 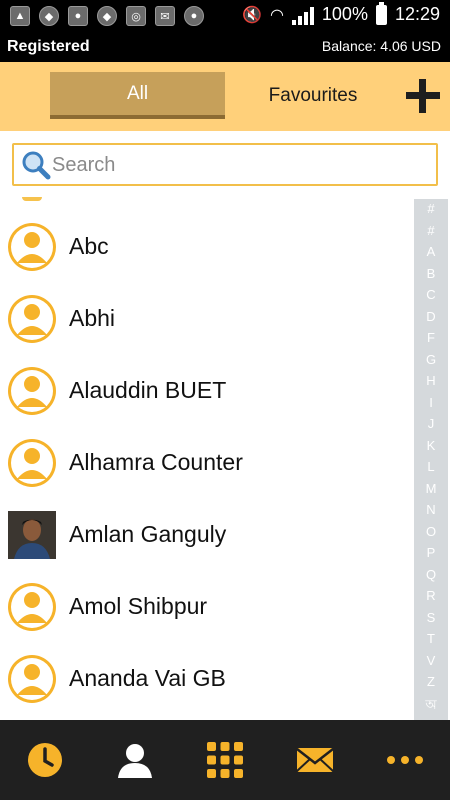 What do you see at coordinates (194, 16) in the screenshot?
I see `app-notification-icon-3: ●` at bounding box center [194, 16].